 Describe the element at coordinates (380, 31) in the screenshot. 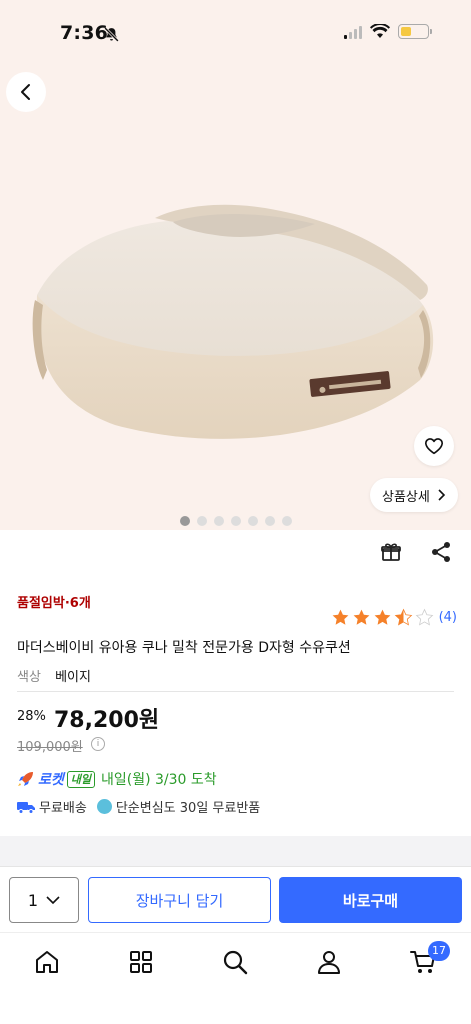

I see `wifi-icon` at that location.